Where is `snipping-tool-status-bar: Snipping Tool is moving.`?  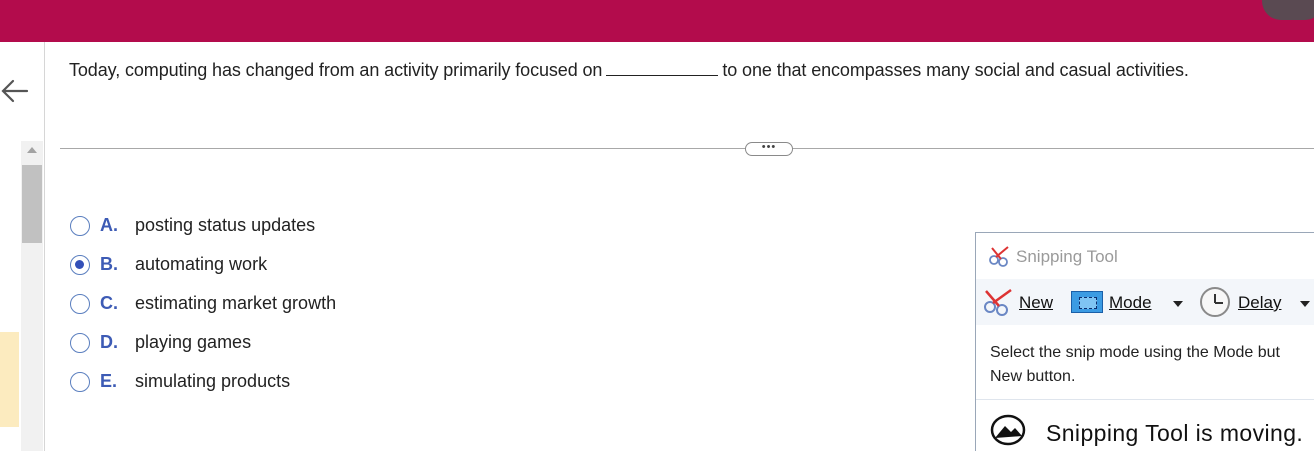 snipping-tool-status-bar: Snipping Tool is moving. is located at coordinates (1145, 425).